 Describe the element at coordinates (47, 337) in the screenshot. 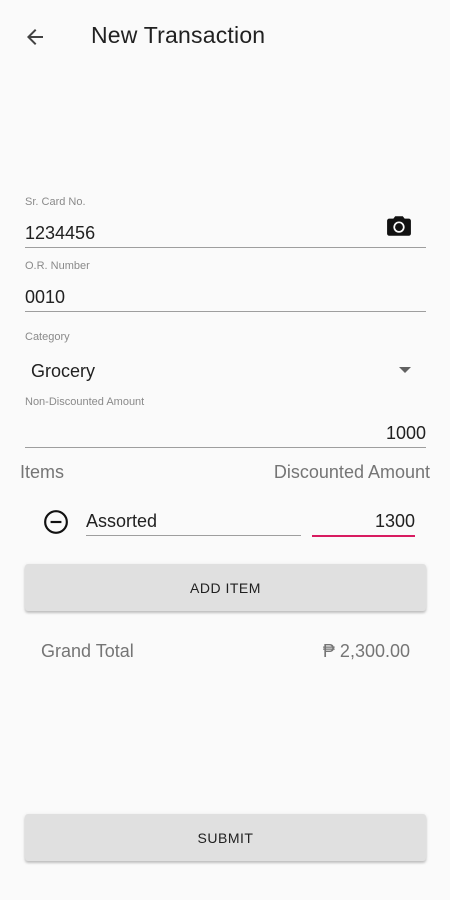

I see `category-label: Category` at that location.